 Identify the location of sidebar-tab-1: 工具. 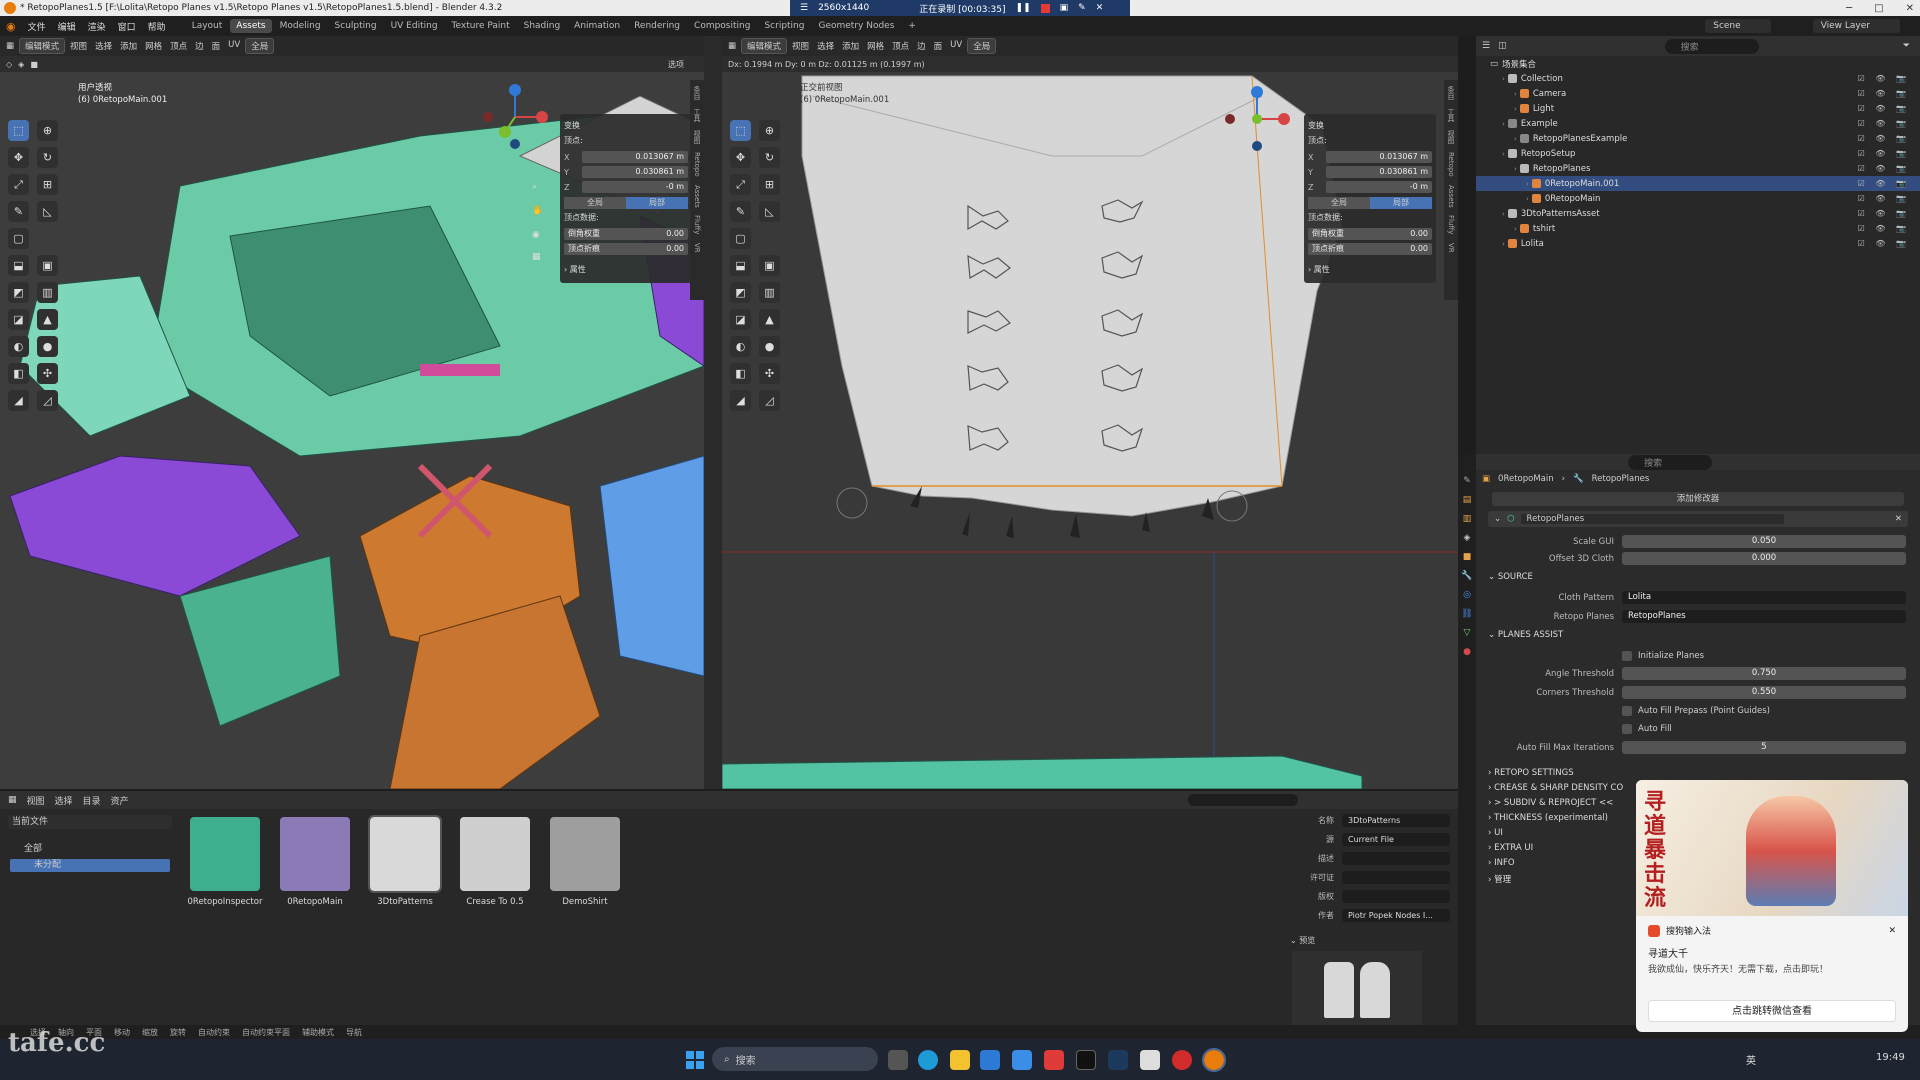
(1451, 115).